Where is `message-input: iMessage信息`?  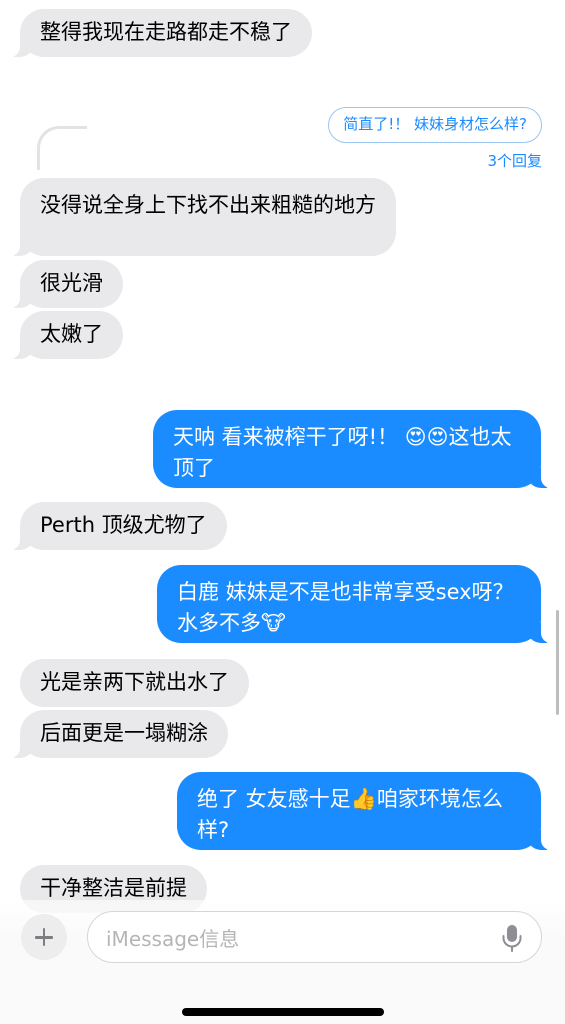
message-input: iMessage信息 is located at coordinates (314, 937).